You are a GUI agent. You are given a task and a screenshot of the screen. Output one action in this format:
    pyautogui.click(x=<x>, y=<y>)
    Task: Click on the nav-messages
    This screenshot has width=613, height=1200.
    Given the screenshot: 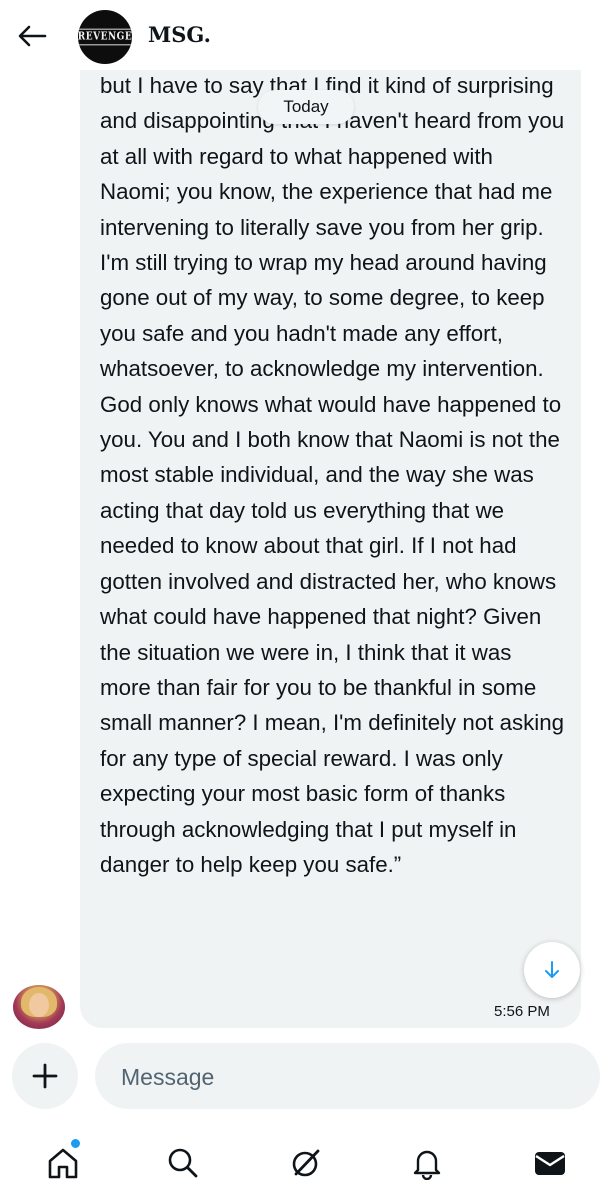 What is the action you would take?
    pyautogui.click(x=550, y=1163)
    